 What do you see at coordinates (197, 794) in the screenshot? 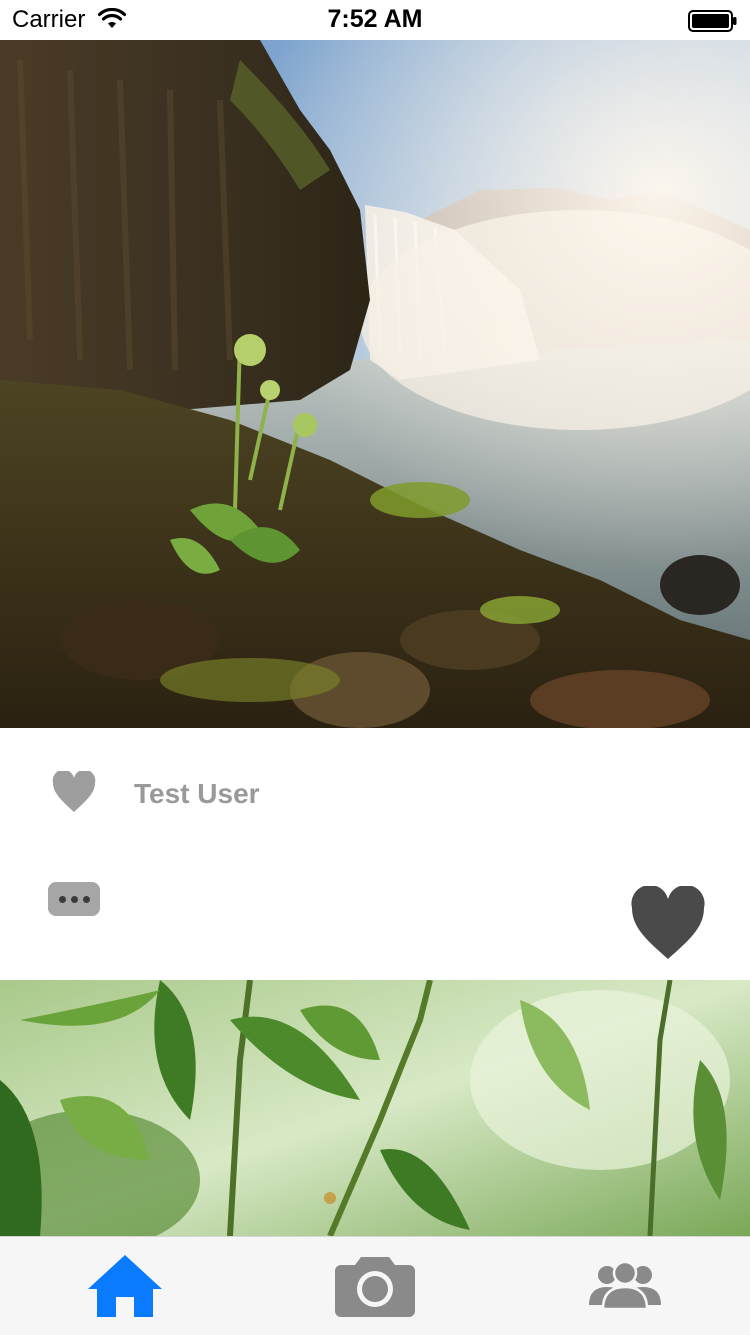
I see `post-username: Test User` at bounding box center [197, 794].